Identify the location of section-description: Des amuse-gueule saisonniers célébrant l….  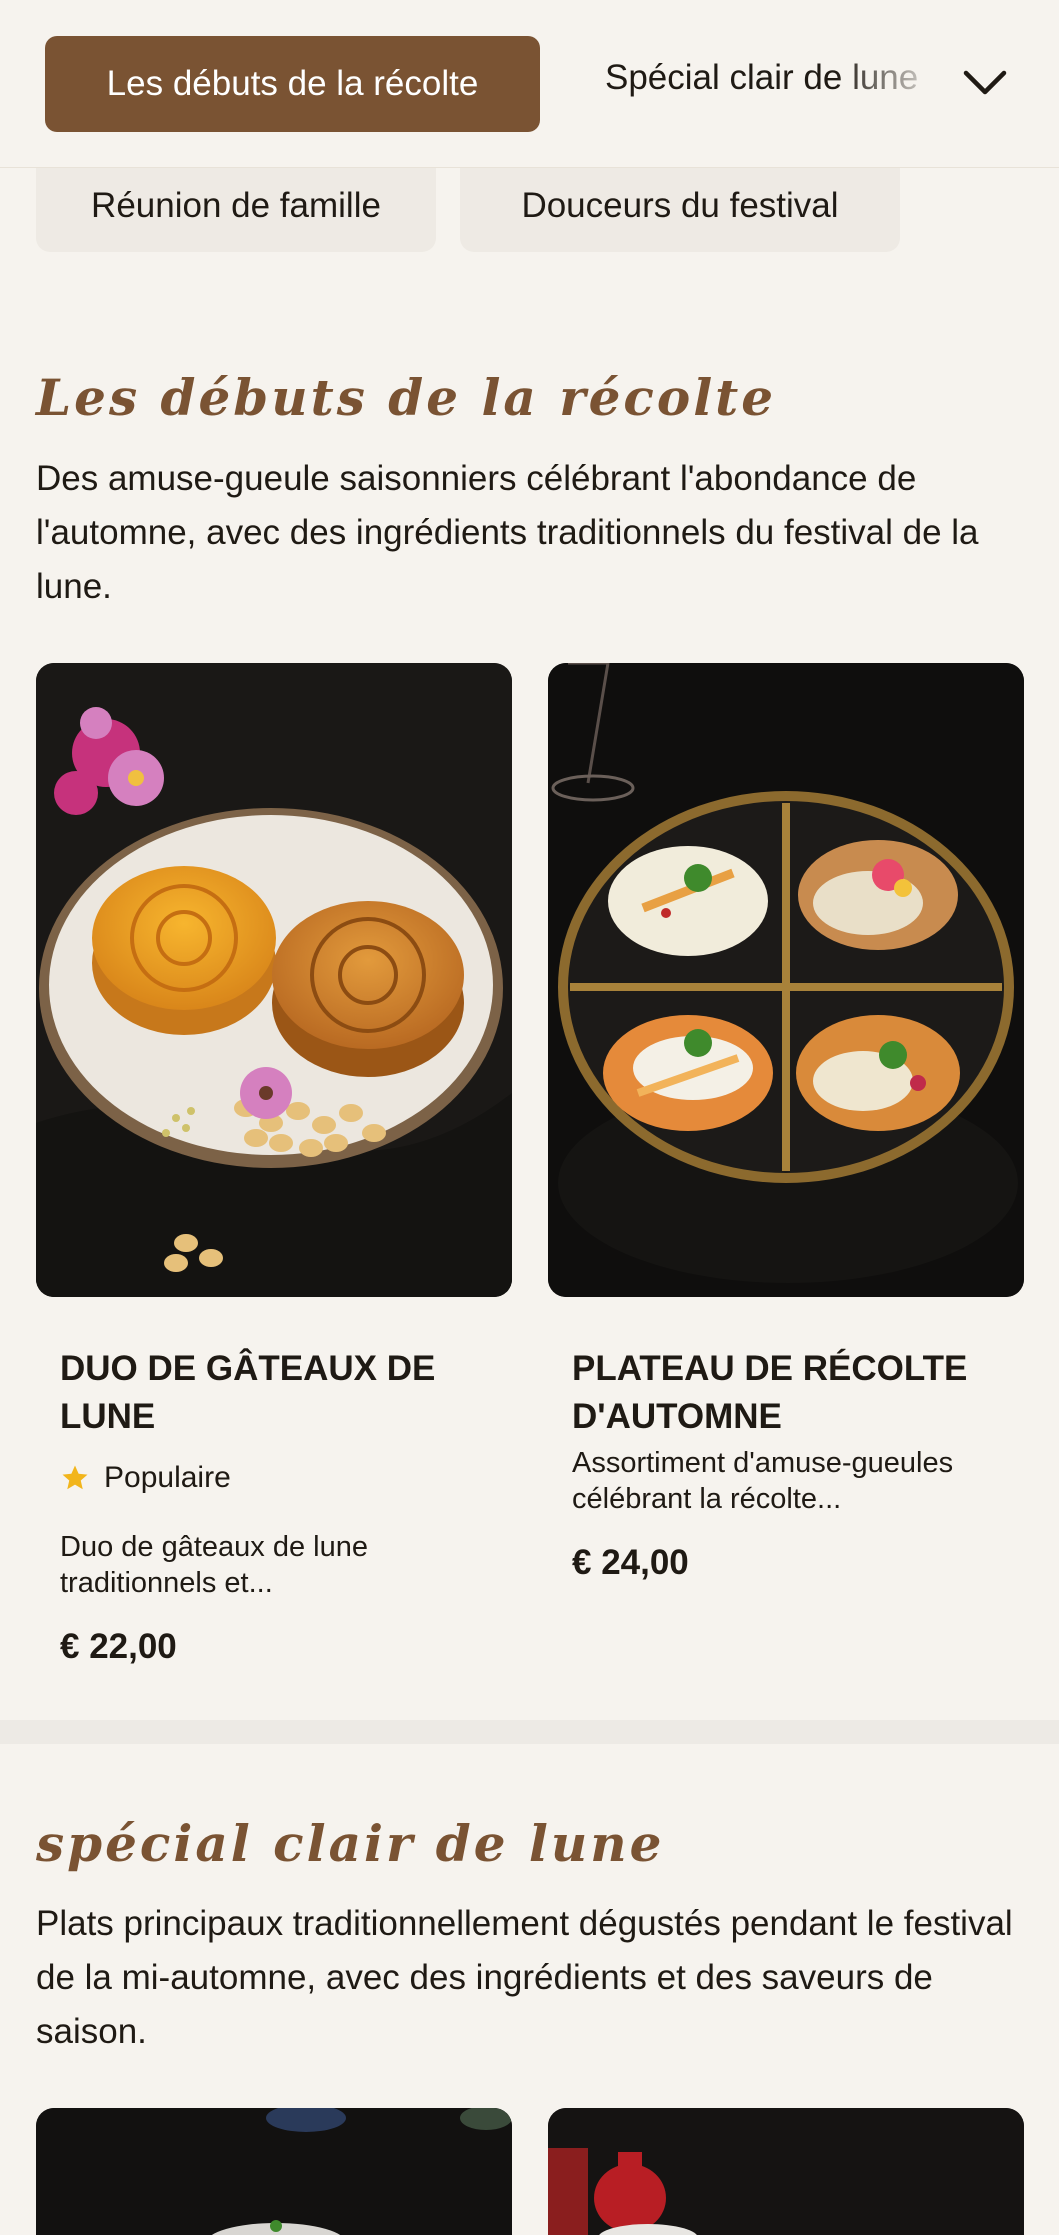
(507, 532).